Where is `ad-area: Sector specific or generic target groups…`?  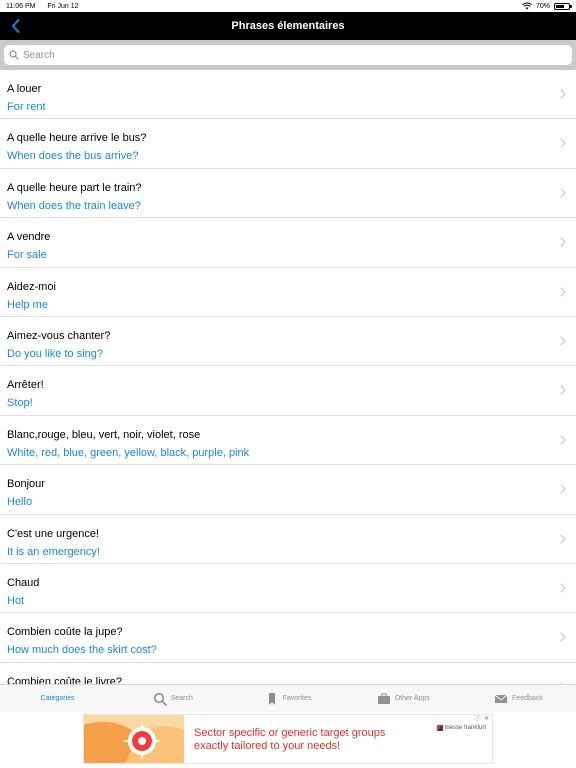 ad-area: Sector specific or generic target groups… is located at coordinates (288, 740).